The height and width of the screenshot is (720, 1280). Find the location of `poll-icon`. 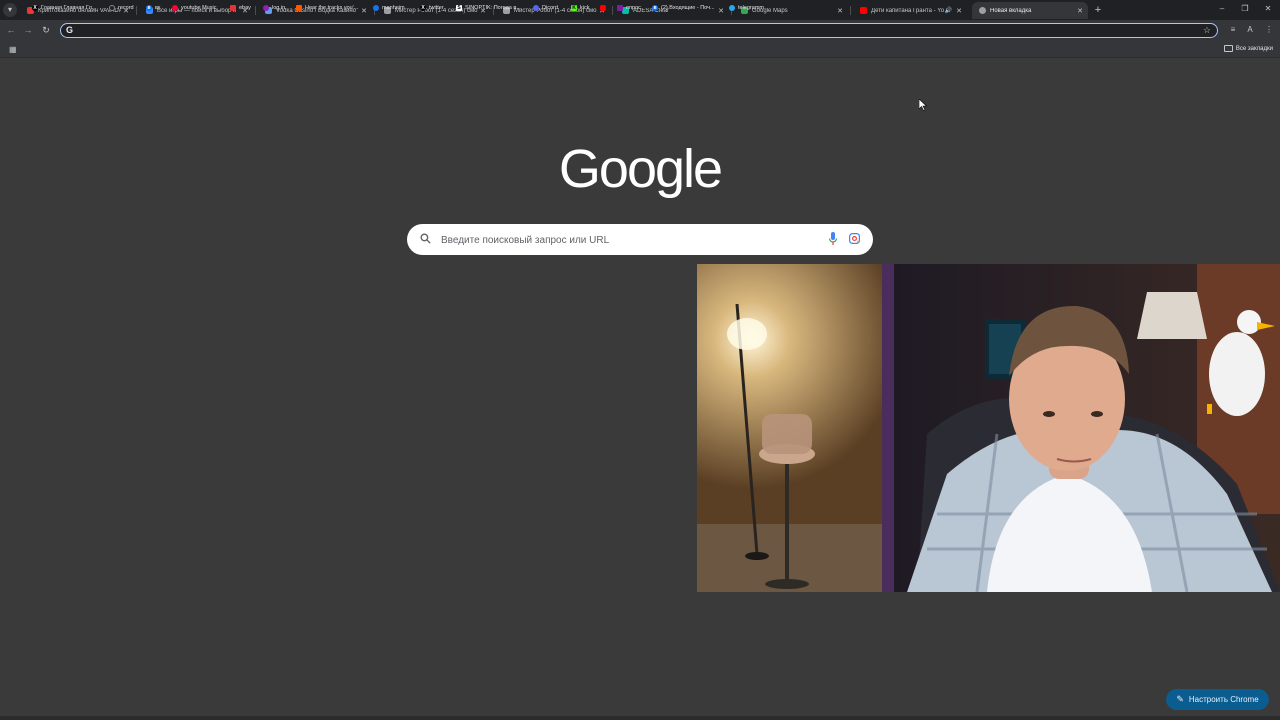

poll-icon is located at coordinates (620, 8).